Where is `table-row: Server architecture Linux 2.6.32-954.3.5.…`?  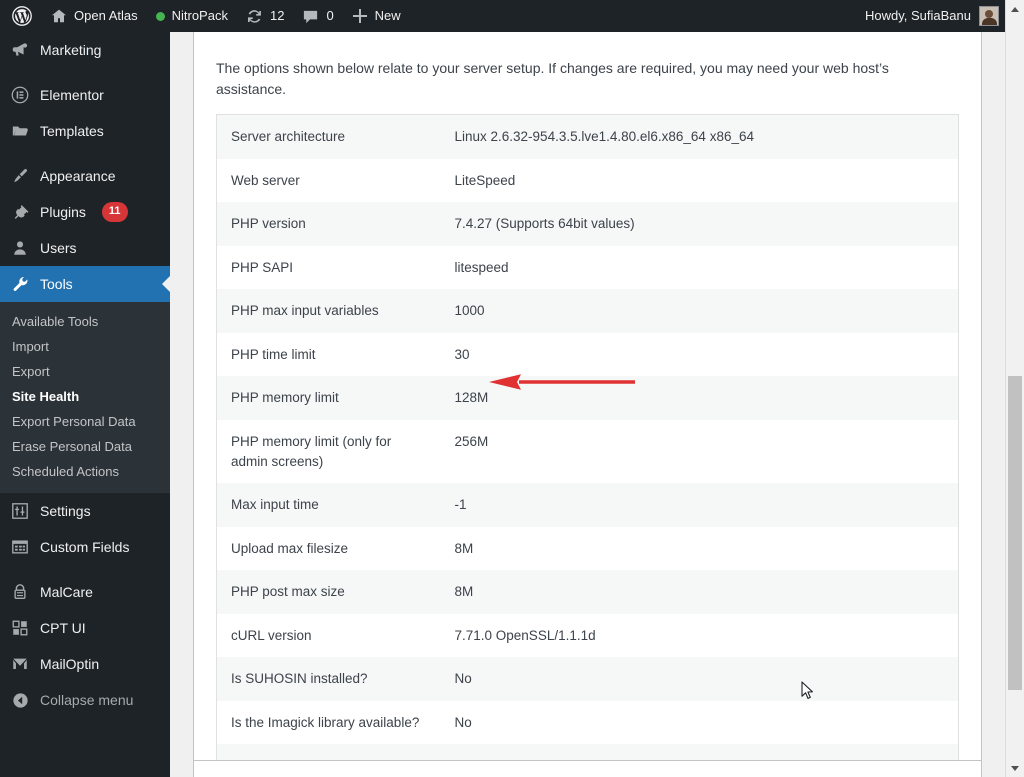 table-row: Server architecture Linux 2.6.32-954.3.5.… is located at coordinates (587, 136).